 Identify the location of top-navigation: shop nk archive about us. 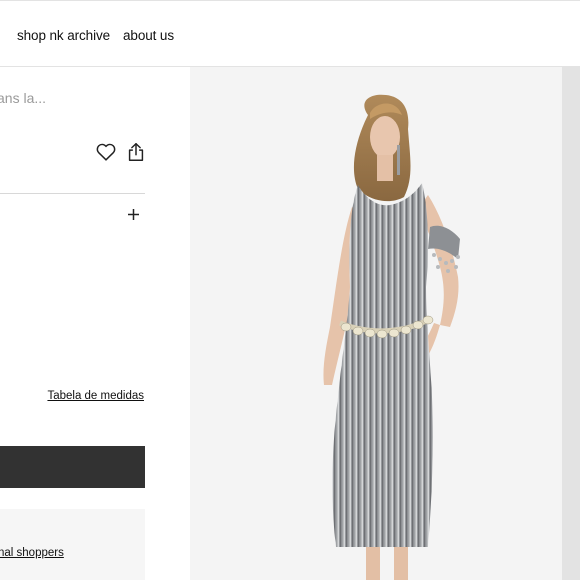
(290, 33).